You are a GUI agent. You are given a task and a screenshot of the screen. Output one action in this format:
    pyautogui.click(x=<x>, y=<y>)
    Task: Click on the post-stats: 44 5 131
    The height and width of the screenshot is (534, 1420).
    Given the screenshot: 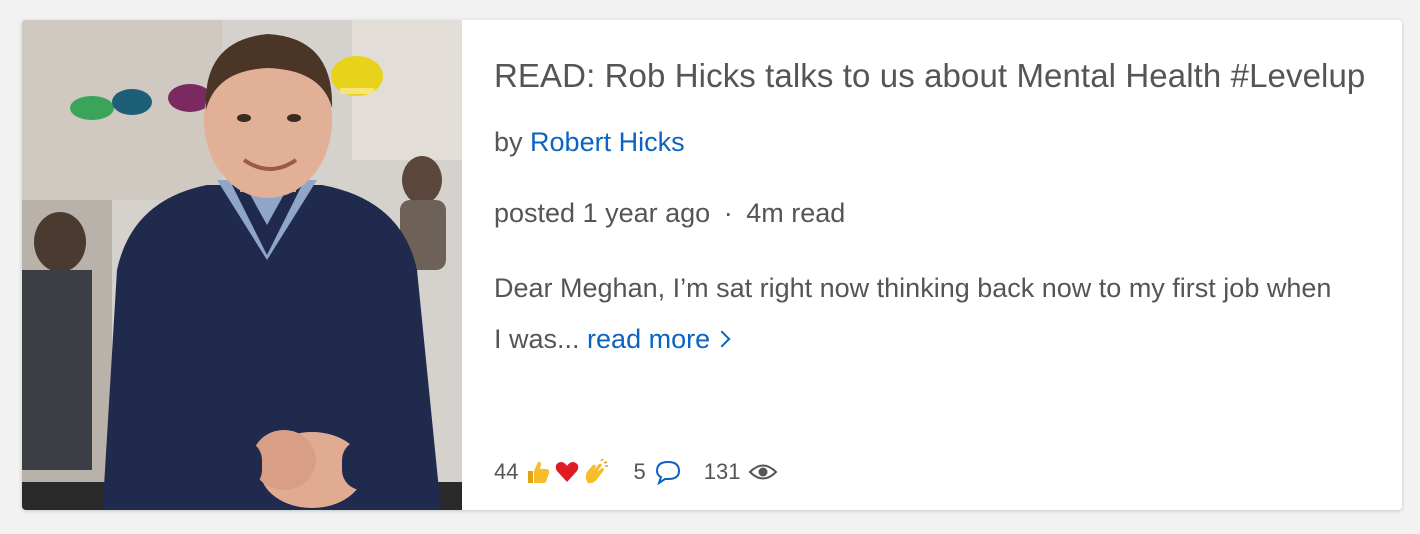 What is the action you would take?
    pyautogui.click(x=636, y=472)
    